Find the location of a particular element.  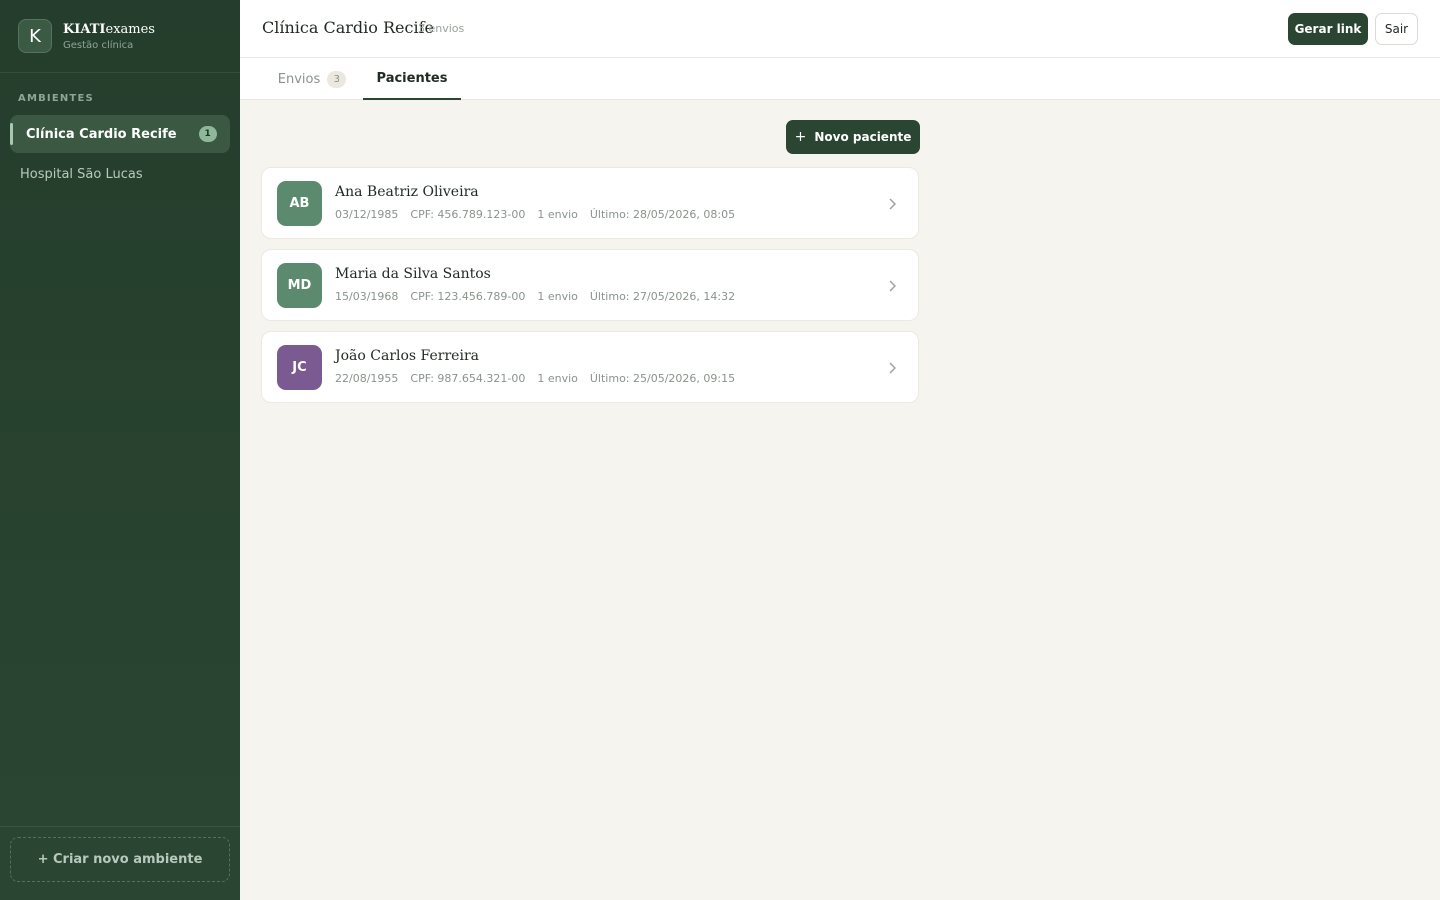

patient-name: Maria da Silva Santos is located at coordinates (413, 274).